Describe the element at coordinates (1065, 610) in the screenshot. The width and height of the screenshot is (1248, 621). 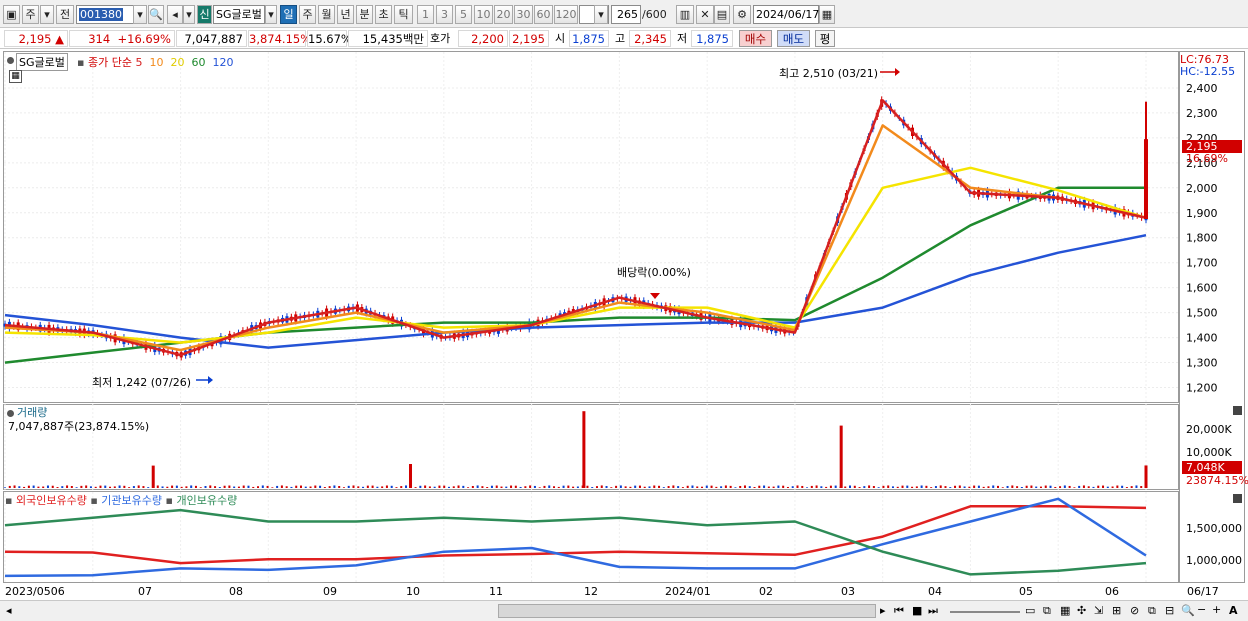
I see `grid-icon: ▦` at that location.